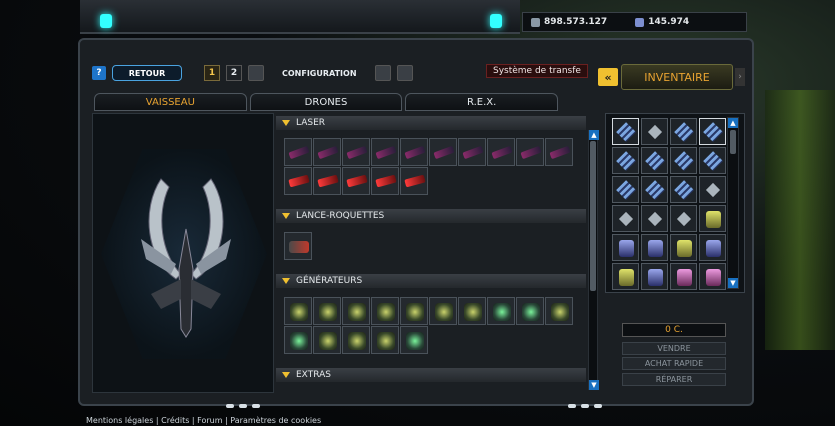  Describe the element at coordinates (212, 73) in the screenshot. I see `config-1-button: 1` at that location.